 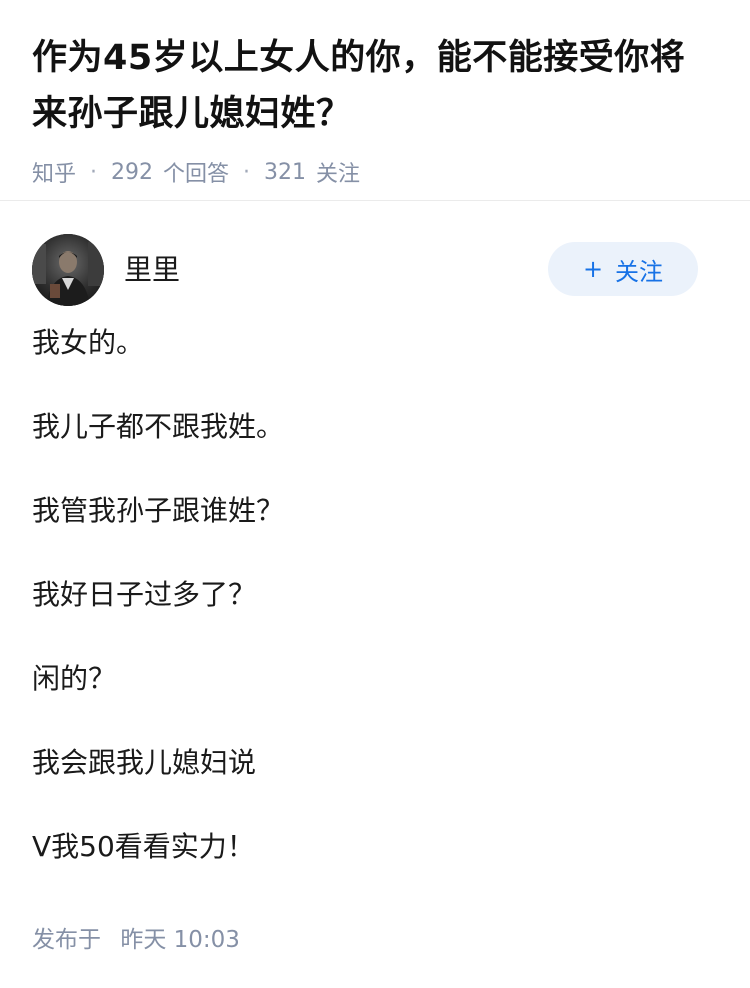 What do you see at coordinates (144, 762) in the screenshot?
I see `answer-paragraph: 我会跟我儿媳妇说` at bounding box center [144, 762].